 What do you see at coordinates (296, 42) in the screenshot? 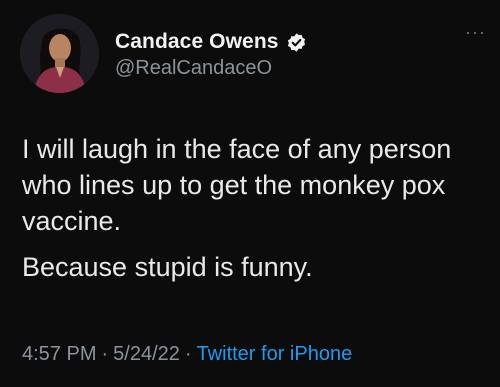
I see `verified-badge-icon` at bounding box center [296, 42].